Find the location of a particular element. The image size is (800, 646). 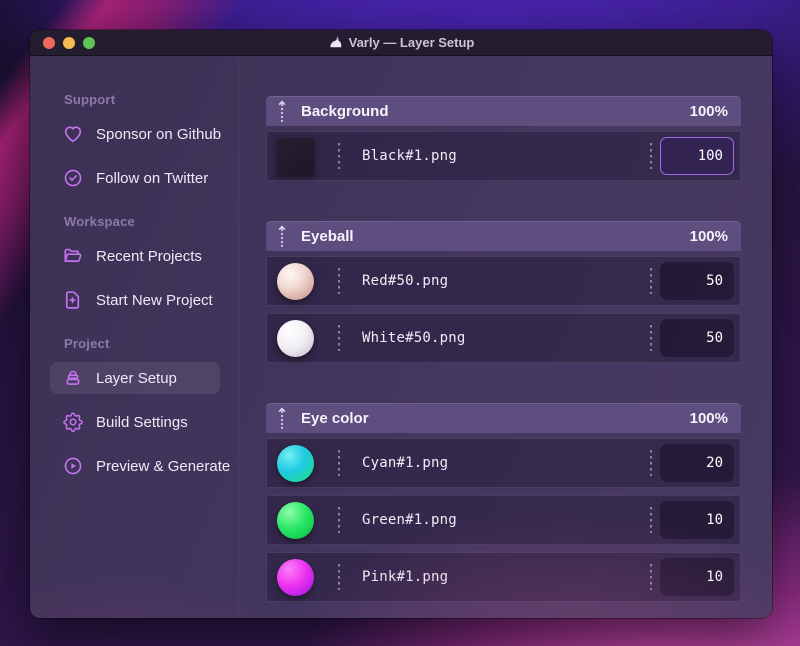

sidebar-item-preview-generate: Preview & Generate is located at coordinates (140, 466).